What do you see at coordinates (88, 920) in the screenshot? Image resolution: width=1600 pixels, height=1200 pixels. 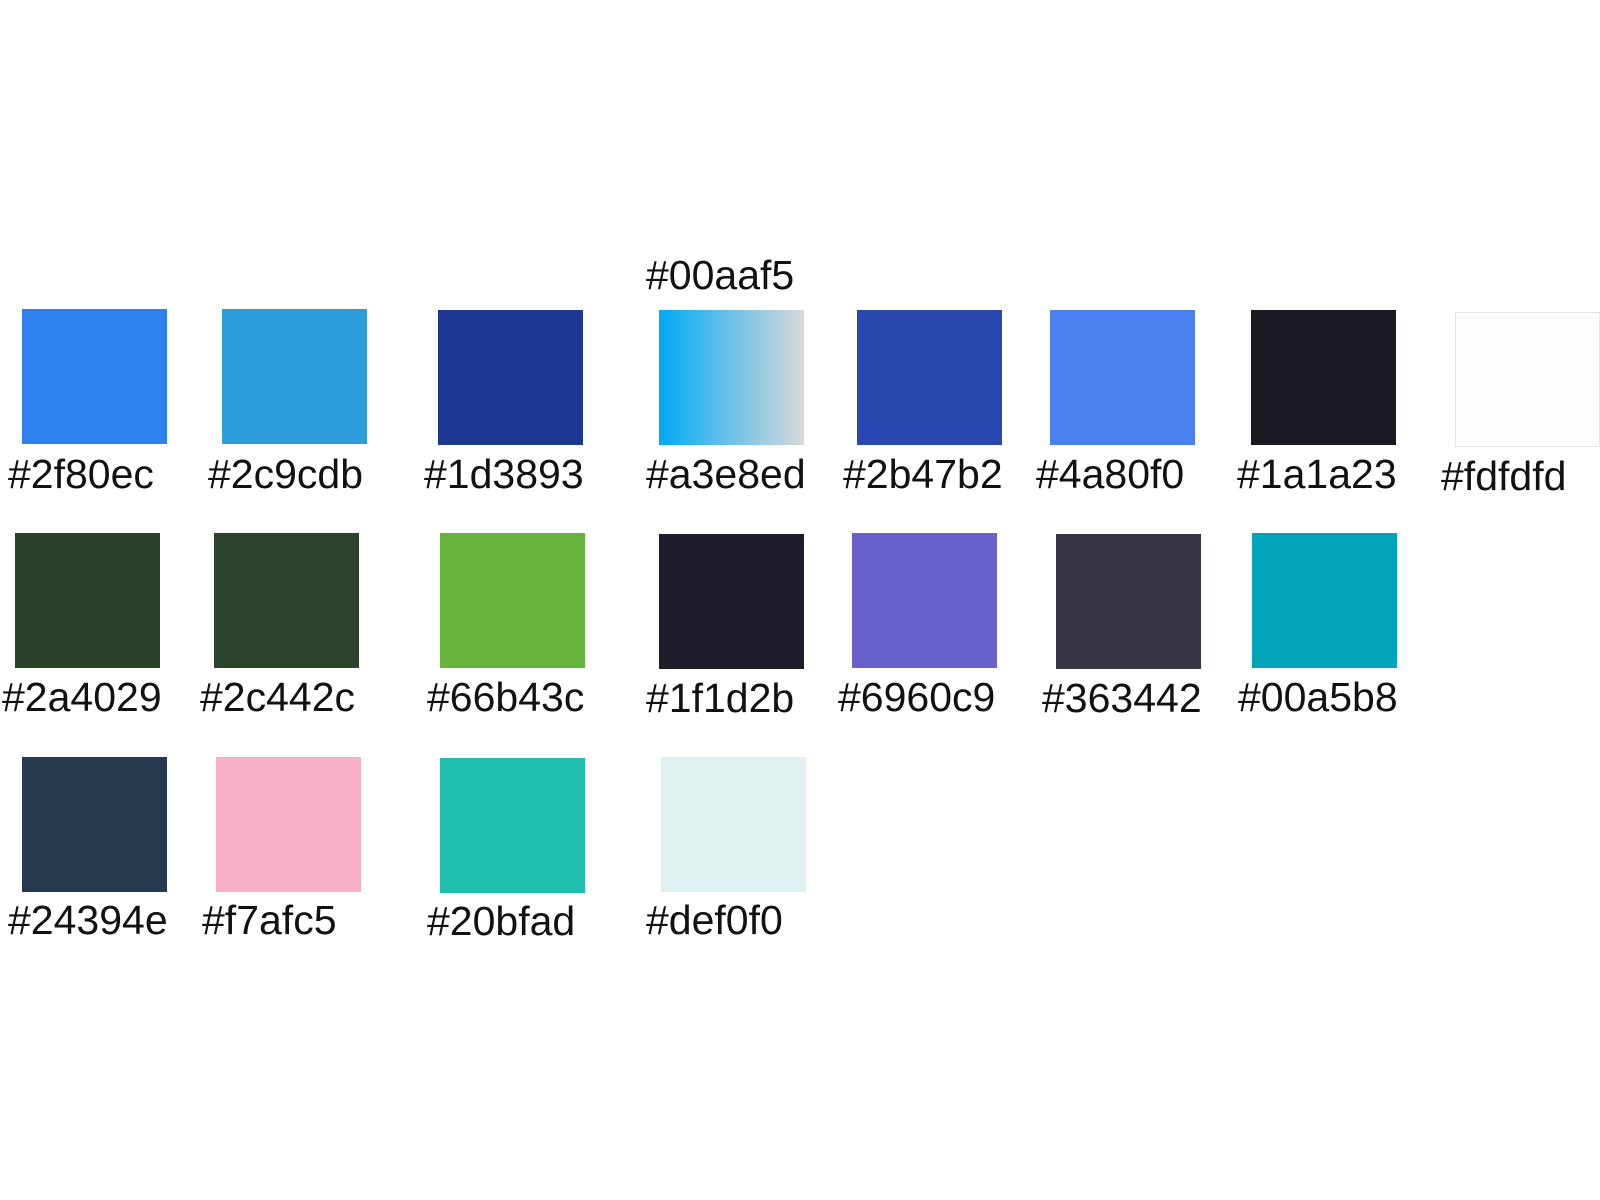 I see `swatch-label: #24394e` at bounding box center [88, 920].